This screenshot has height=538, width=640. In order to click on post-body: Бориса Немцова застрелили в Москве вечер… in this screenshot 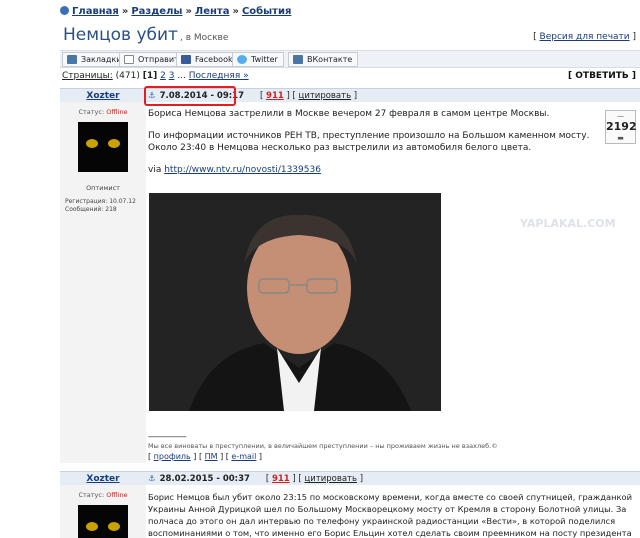, I will do `click(373, 147)`.